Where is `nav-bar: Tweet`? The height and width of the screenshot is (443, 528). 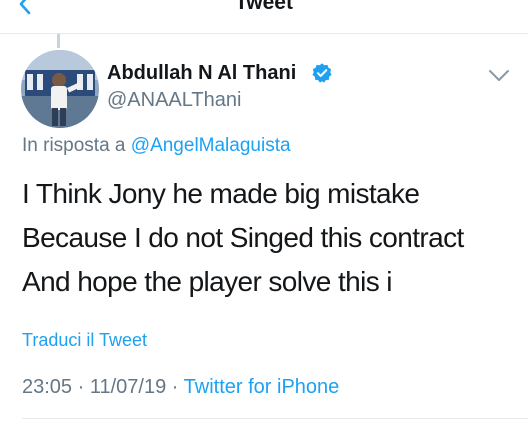 nav-bar: Tweet is located at coordinates (264, 17).